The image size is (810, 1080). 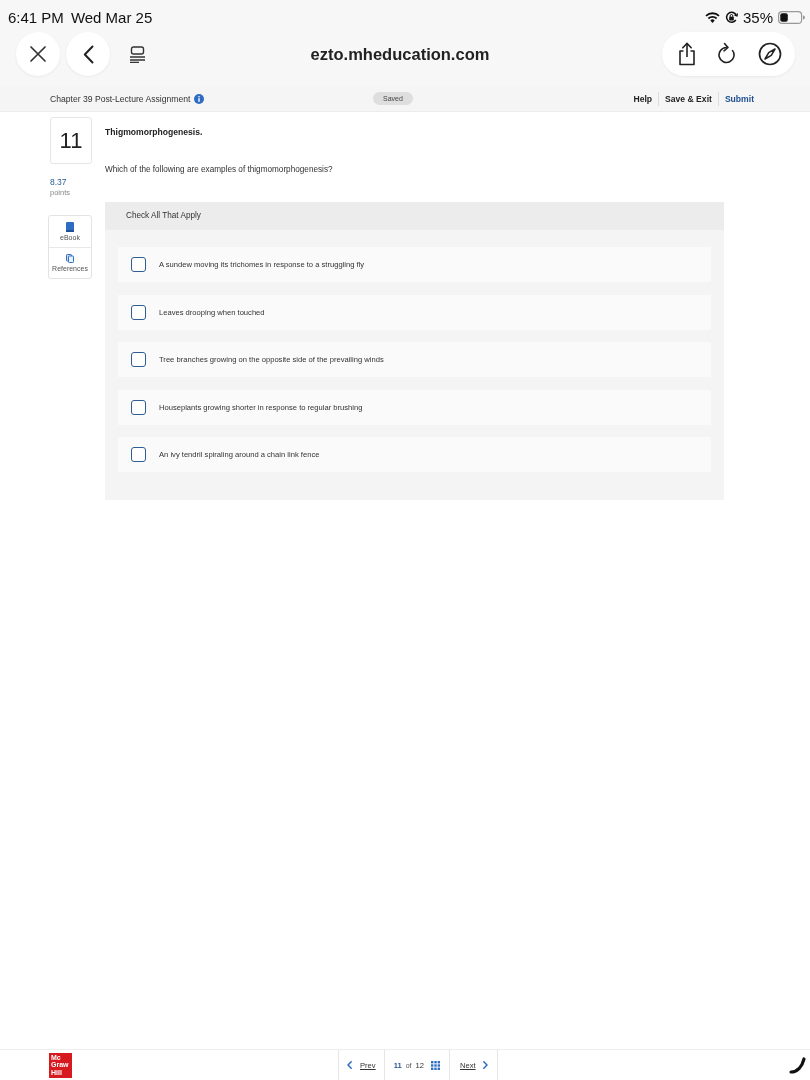 What do you see at coordinates (58, 182) in the screenshot?
I see `points-value: 8.37` at bounding box center [58, 182].